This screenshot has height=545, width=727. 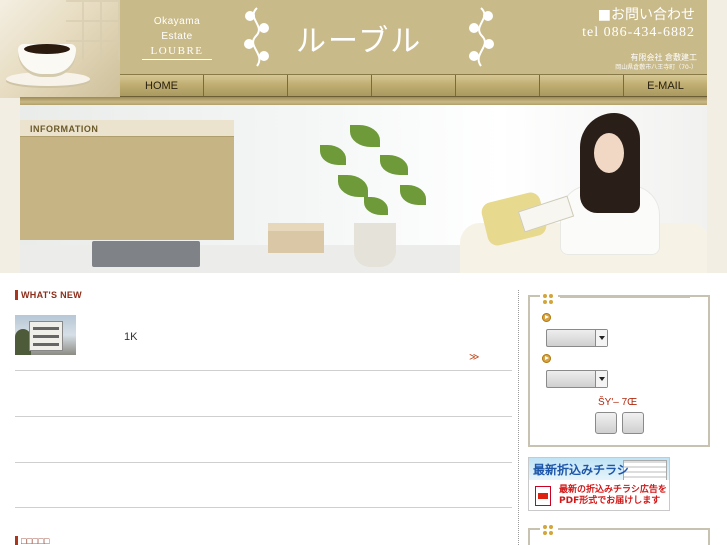 I want to click on hero-person-face, so click(x=609, y=153).